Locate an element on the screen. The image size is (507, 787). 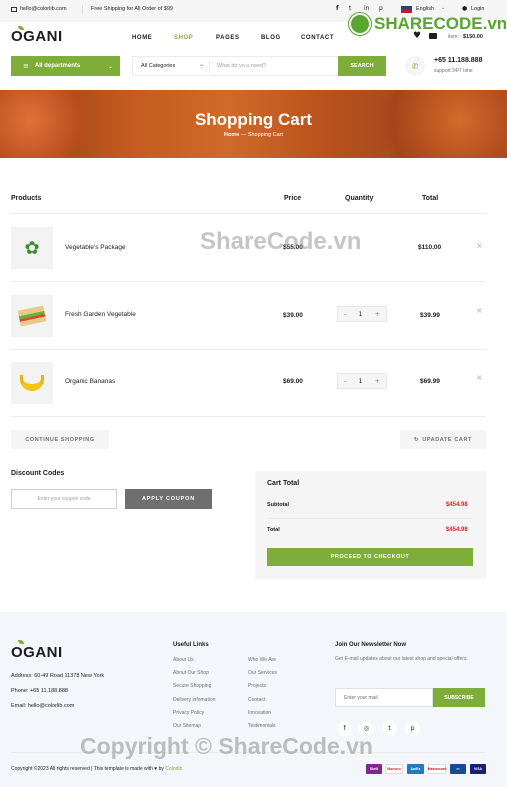
vegetables-icon: ✿ is located at coordinates (32, 248).